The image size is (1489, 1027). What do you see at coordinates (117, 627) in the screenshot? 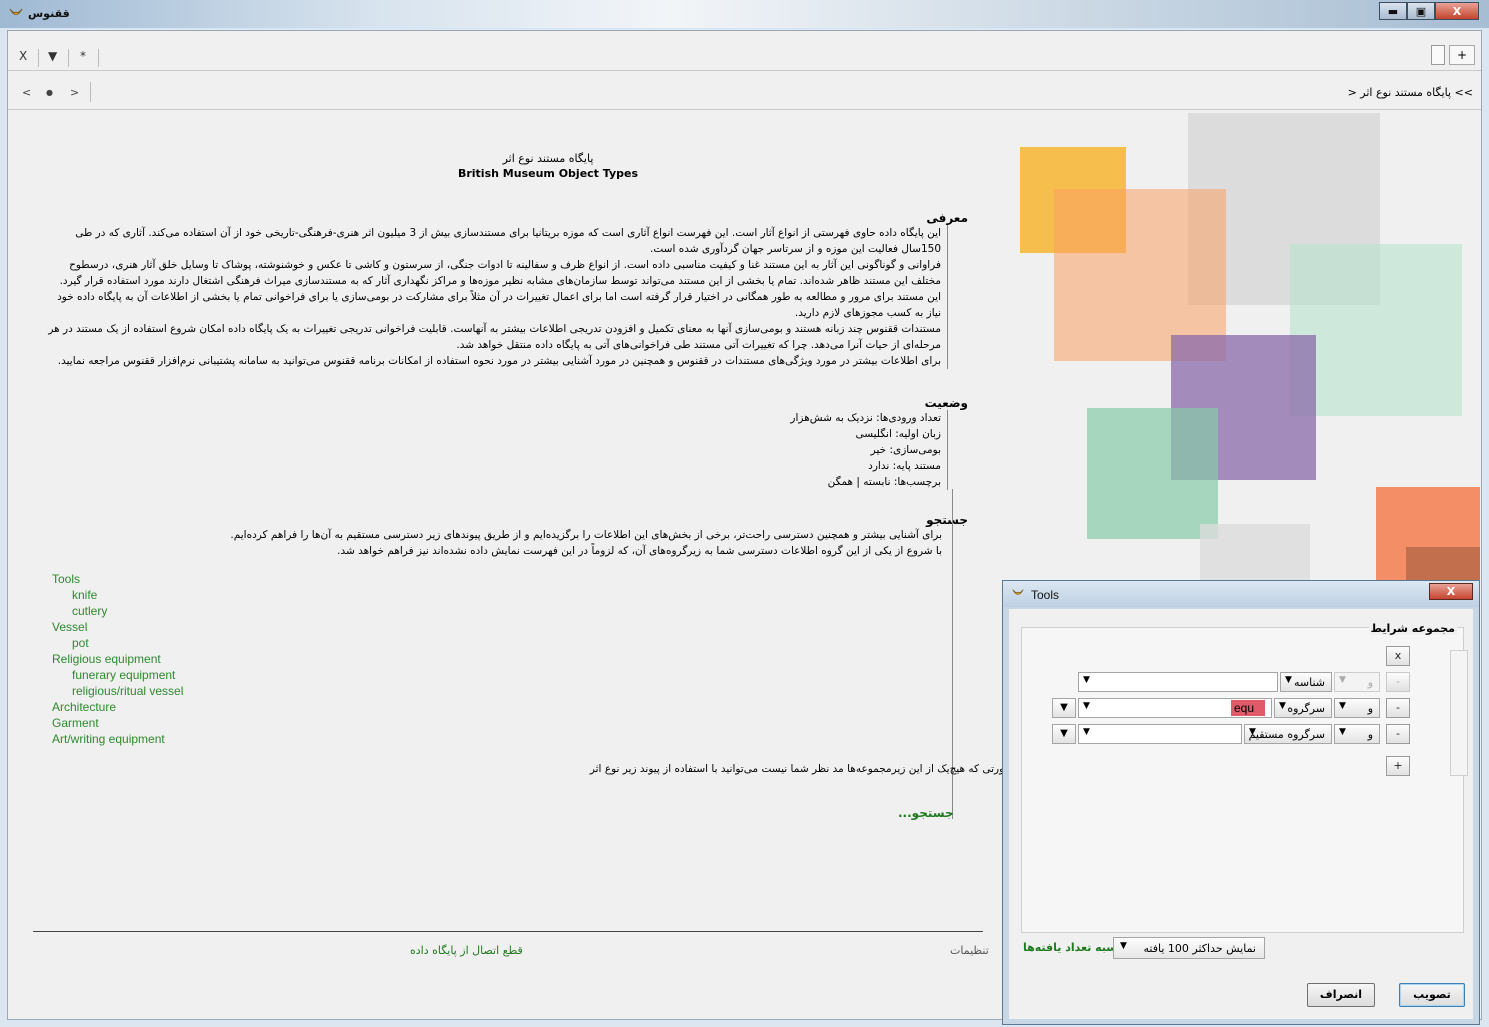
I see `tree-item-vessel: Vessel` at bounding box center [117, 627].